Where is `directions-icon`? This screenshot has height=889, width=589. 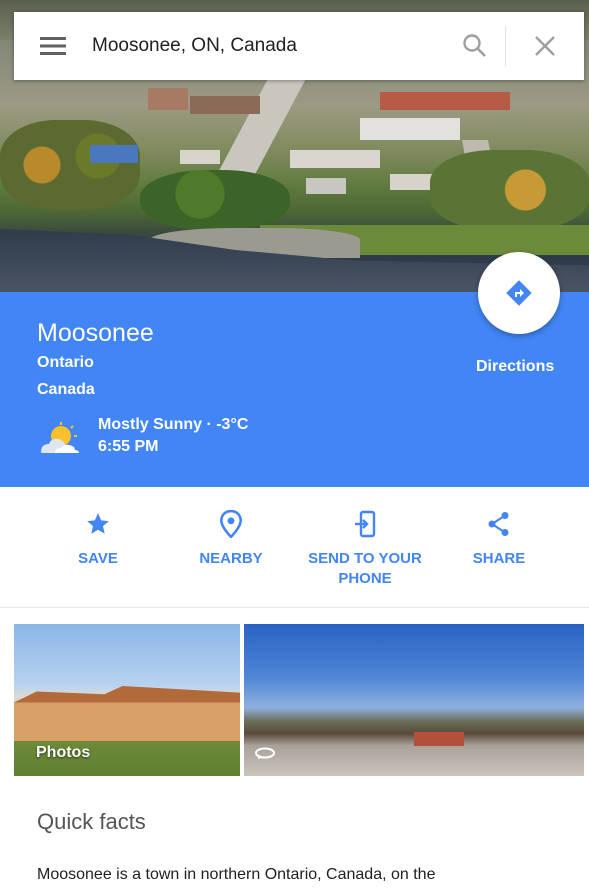 directions-icon is located at coordinates (519, 293).